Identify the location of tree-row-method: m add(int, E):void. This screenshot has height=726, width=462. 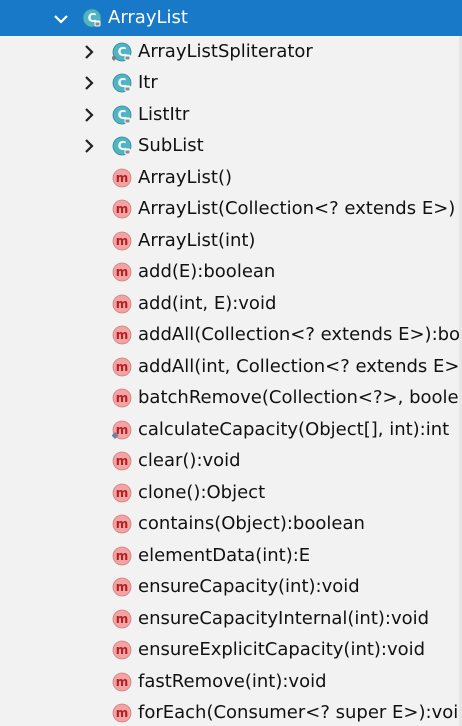
(231, 303).